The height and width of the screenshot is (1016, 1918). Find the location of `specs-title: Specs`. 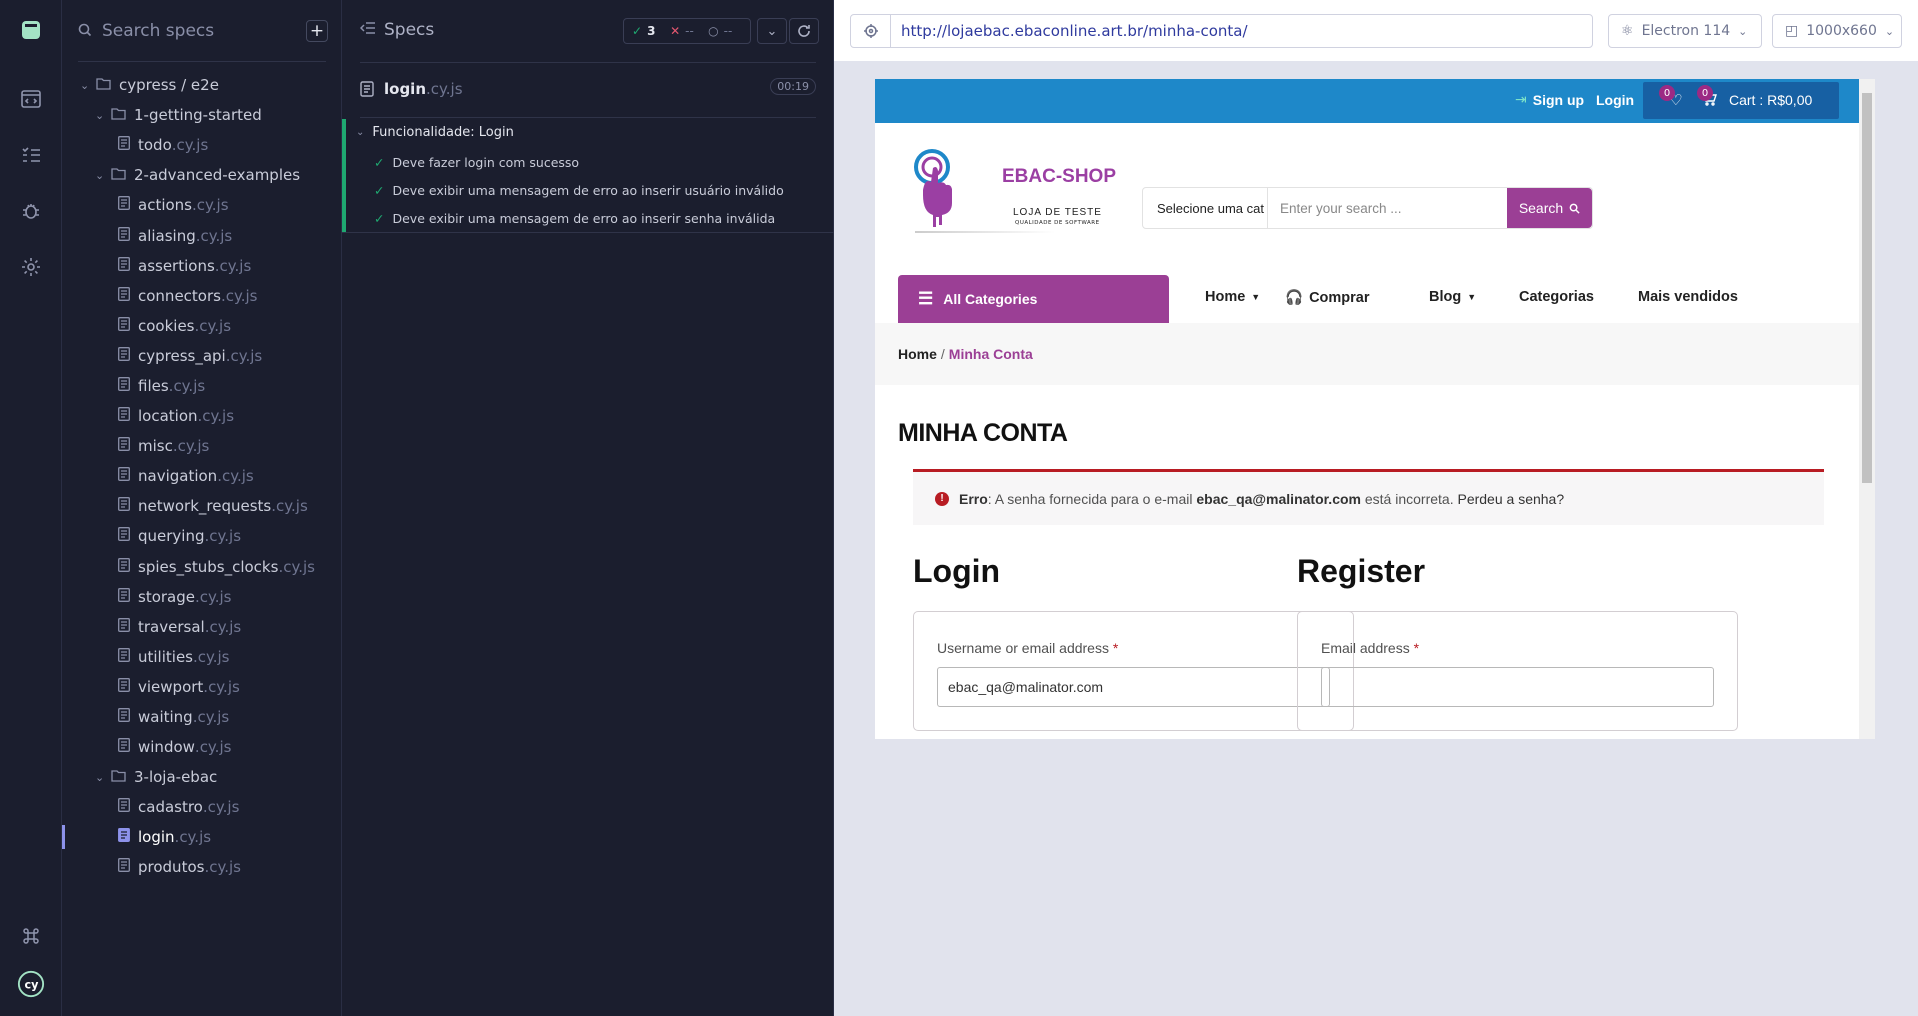

specs-title: Specs is located at coordinates (409, 30).